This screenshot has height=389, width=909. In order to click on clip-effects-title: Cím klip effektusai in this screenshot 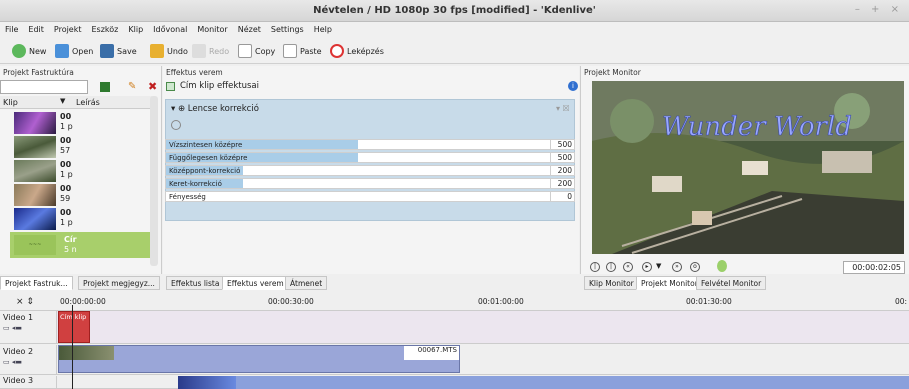, I will do `click(219, 86)`.